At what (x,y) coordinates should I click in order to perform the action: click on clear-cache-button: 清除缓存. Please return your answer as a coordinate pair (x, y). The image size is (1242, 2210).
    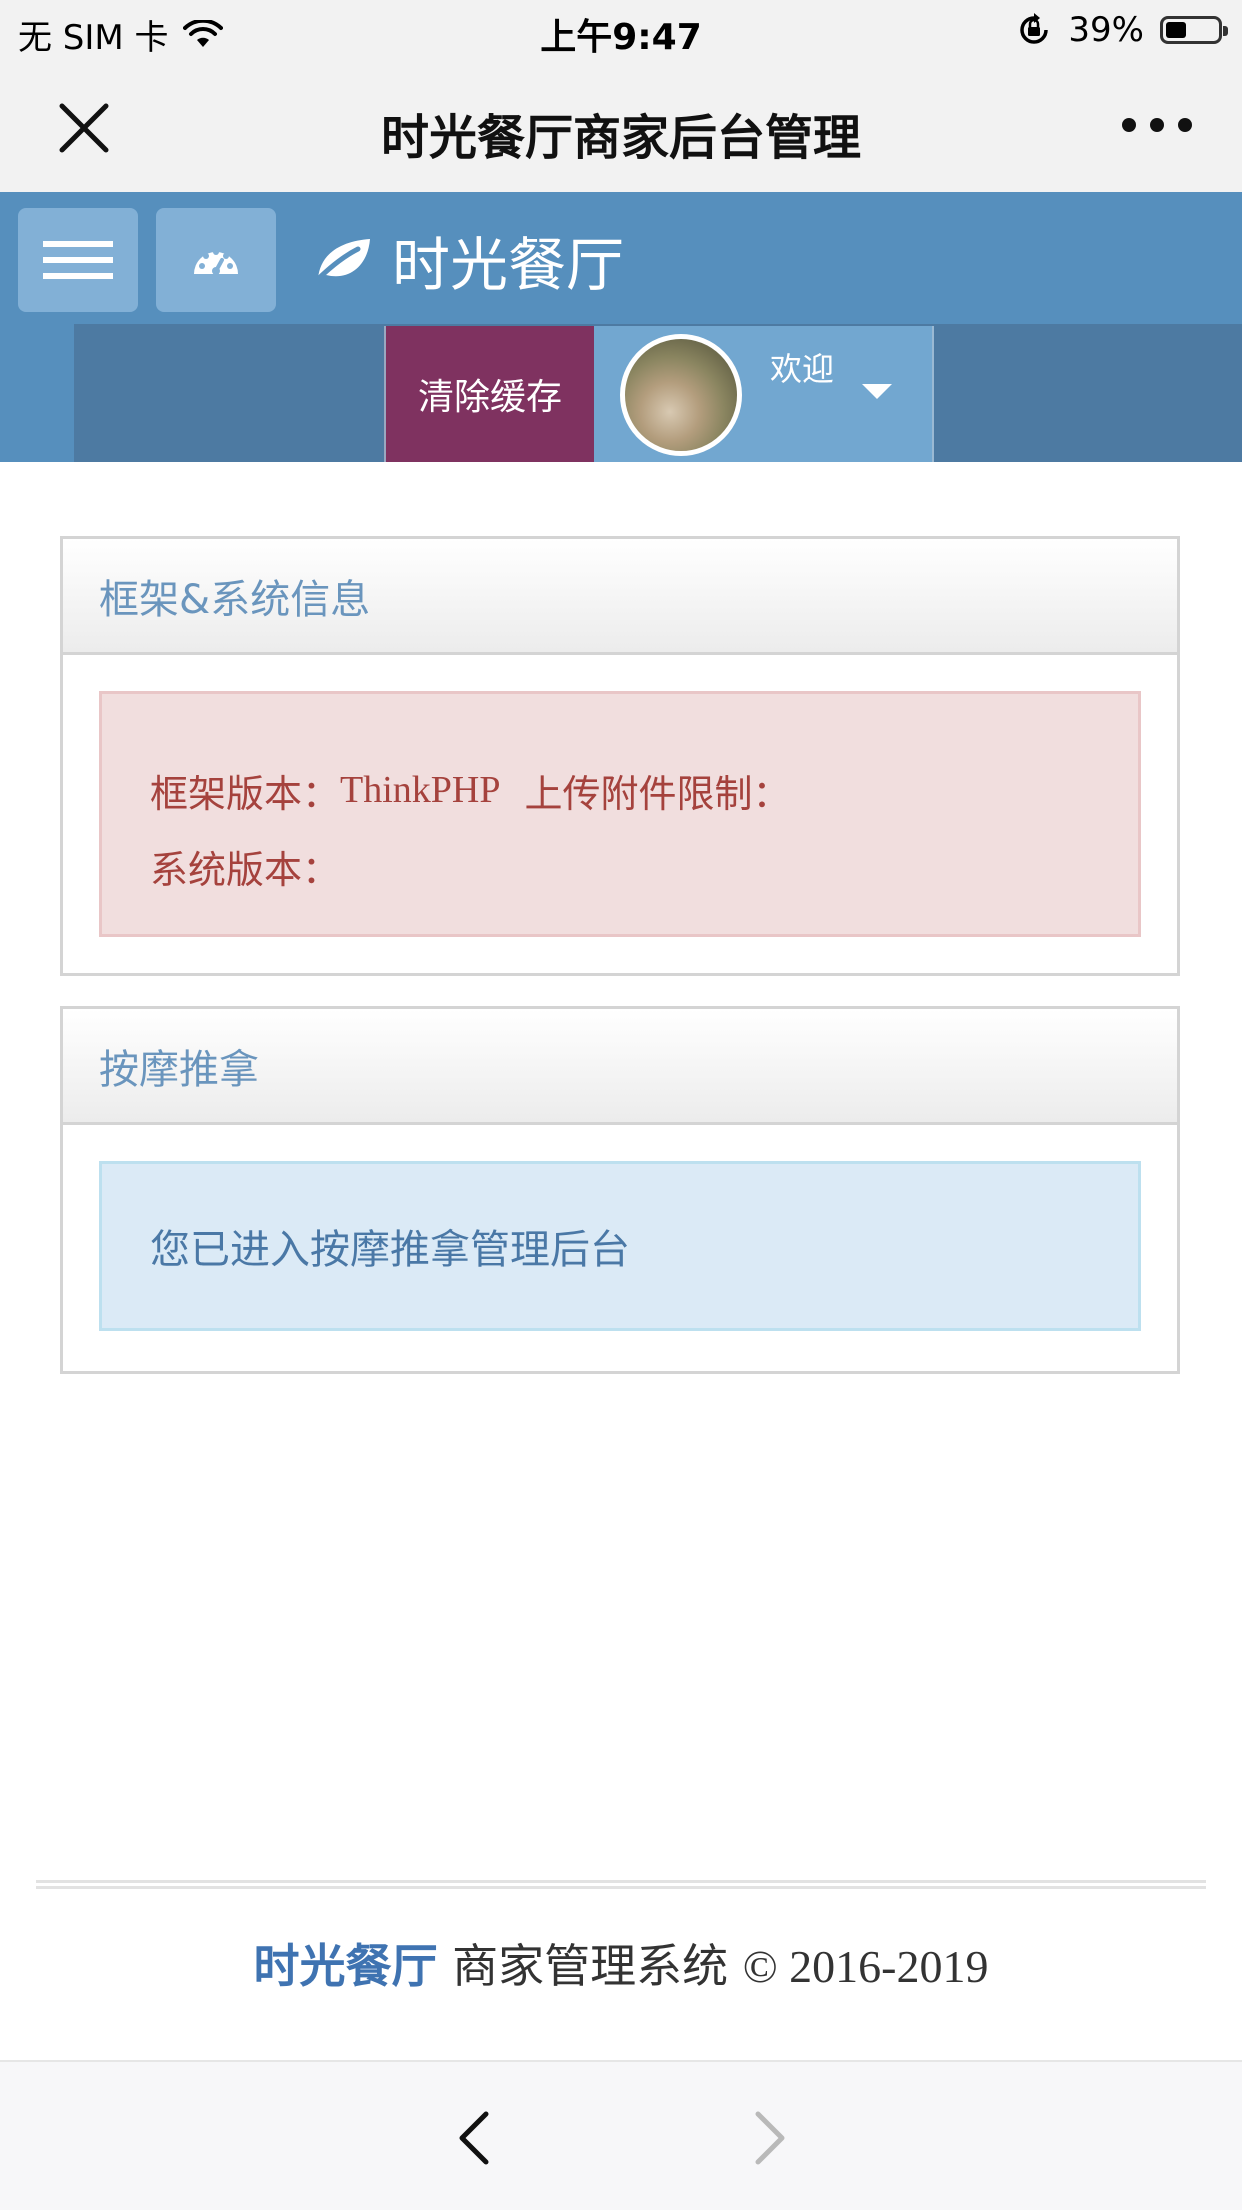
    Looking at the image, I should click on (490, 394).